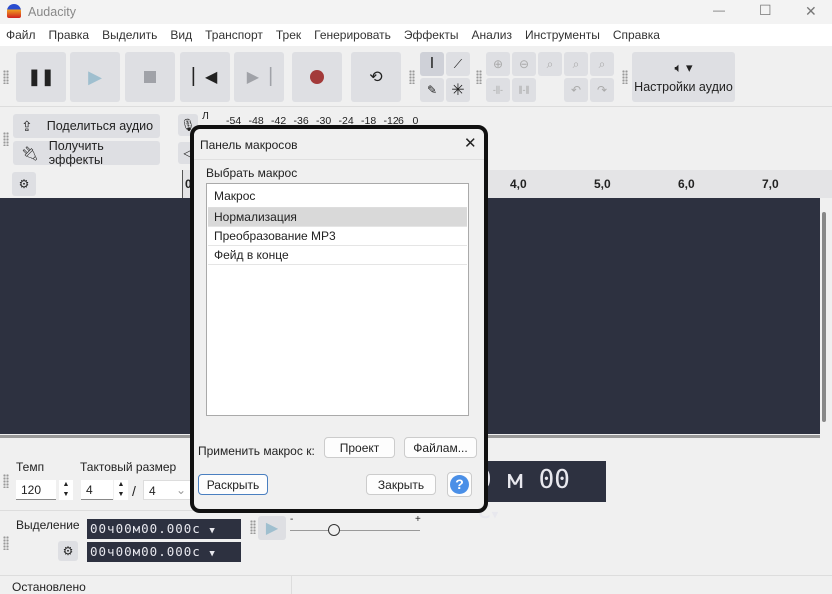 Image resolution: width=832 pixels, height=594 pixels. I want to click on undo-button: ↶, so click(576, 90).